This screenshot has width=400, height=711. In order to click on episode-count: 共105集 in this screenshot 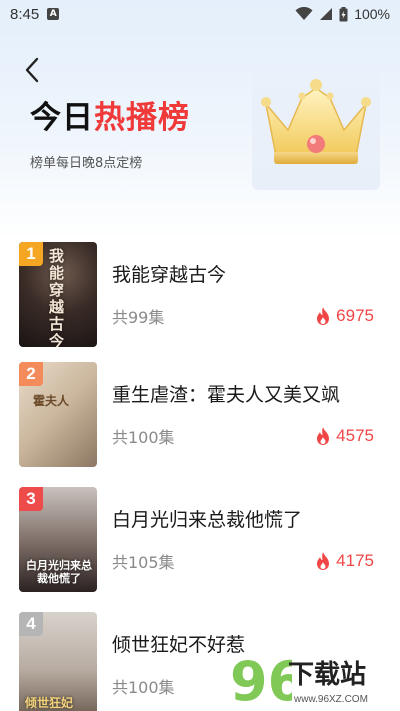, I will do `click(143, 562)`.